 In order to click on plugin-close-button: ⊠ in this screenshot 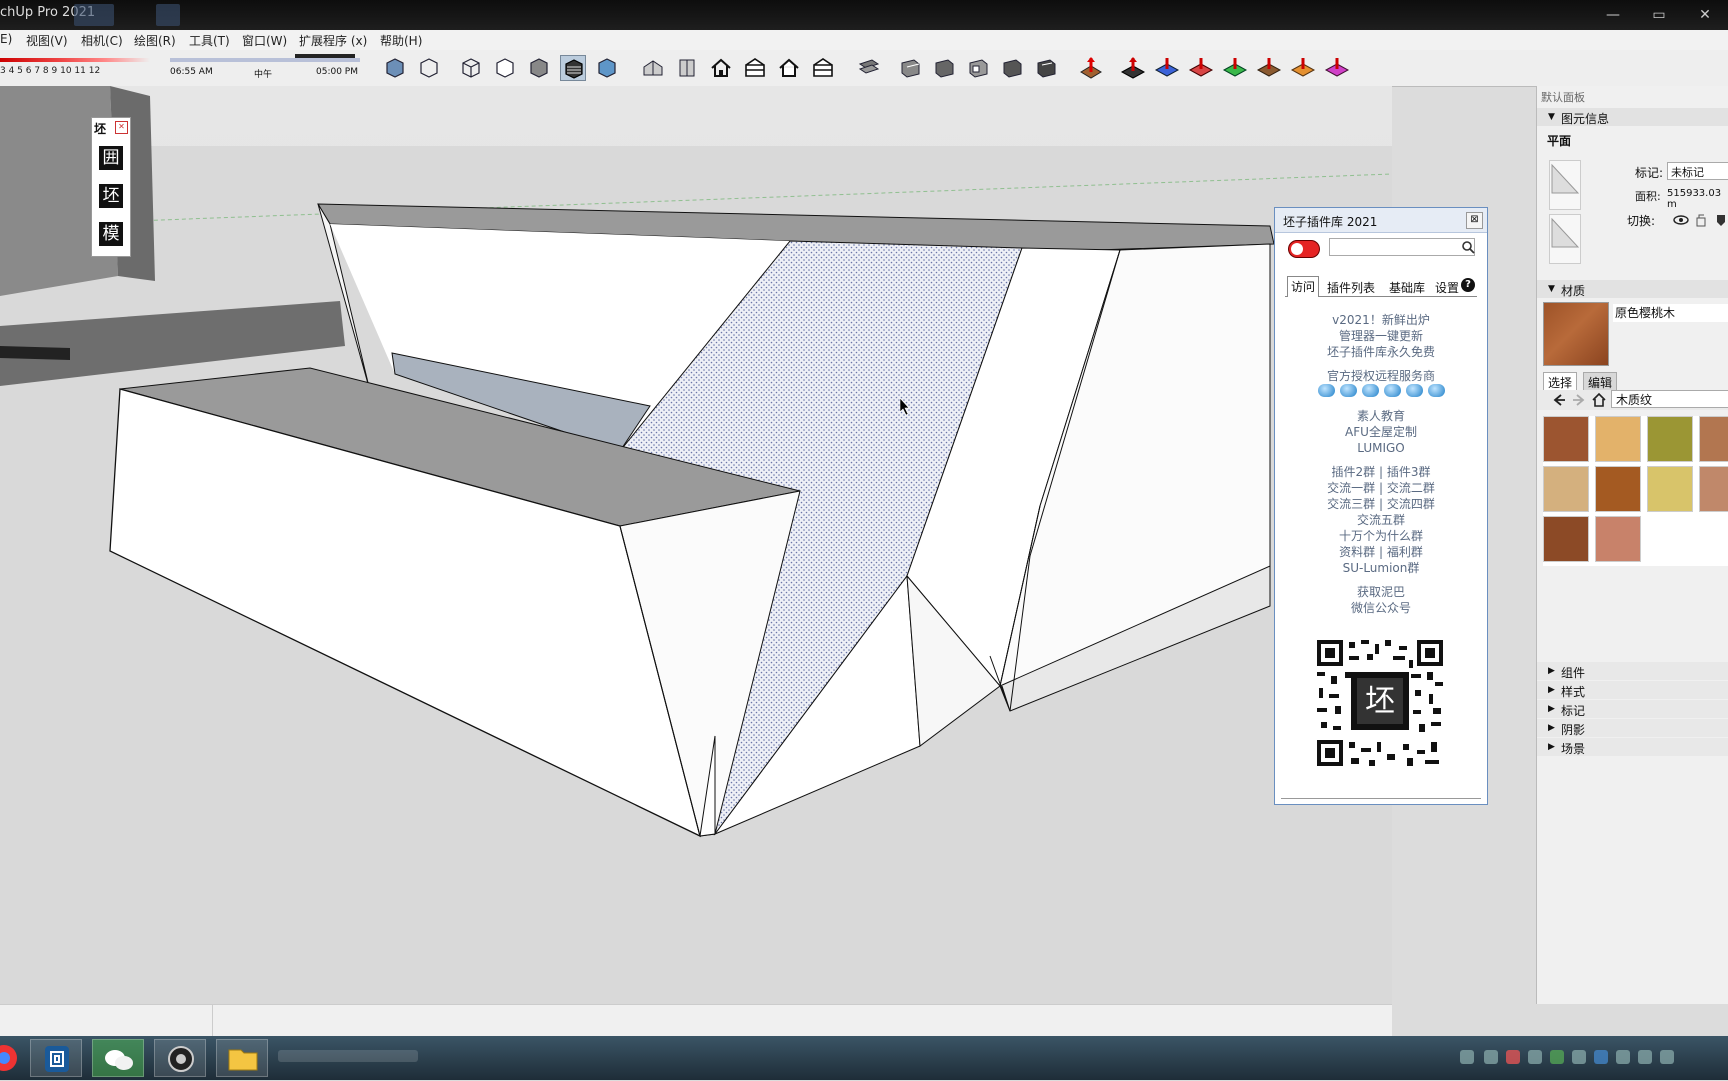, I will do `click(1474, 220)`.